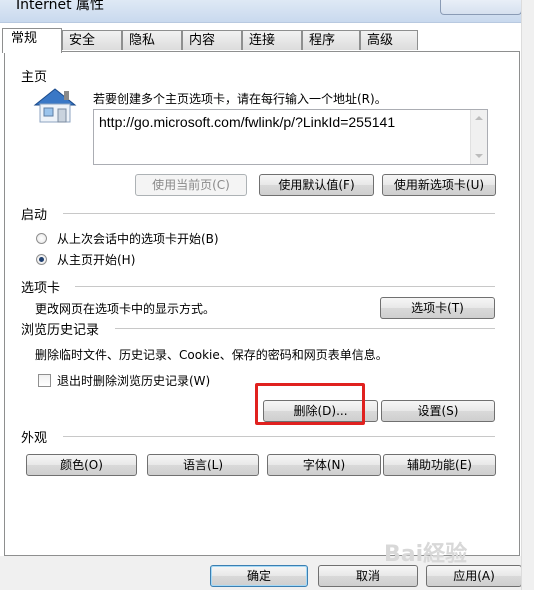 Image resolution: width=534 pixels, height=590 pixels. I want to click on tab-security: 安全, so click(92, 40).